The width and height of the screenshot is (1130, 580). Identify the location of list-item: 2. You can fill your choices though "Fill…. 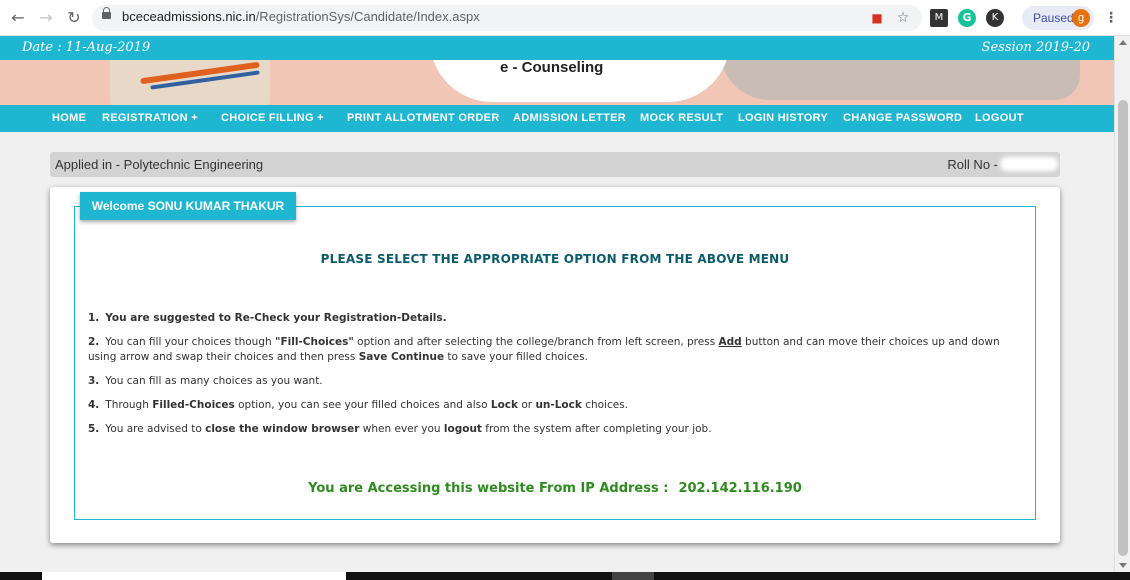
(558, 350).